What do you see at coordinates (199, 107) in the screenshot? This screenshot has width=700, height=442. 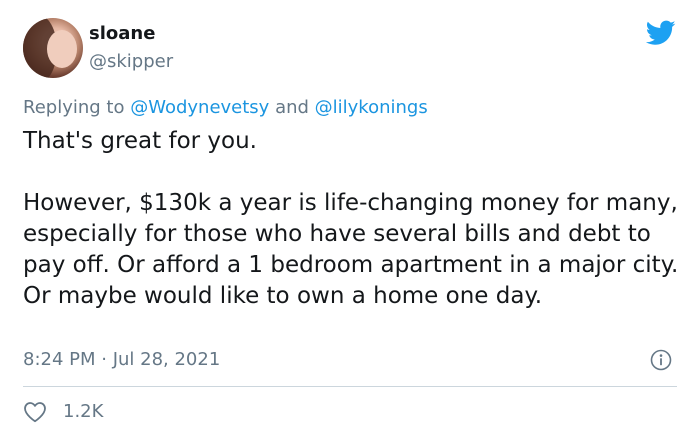 I see `mention-wodynevetsy: @Wodynevetsy` at bounding box center [199, 107].